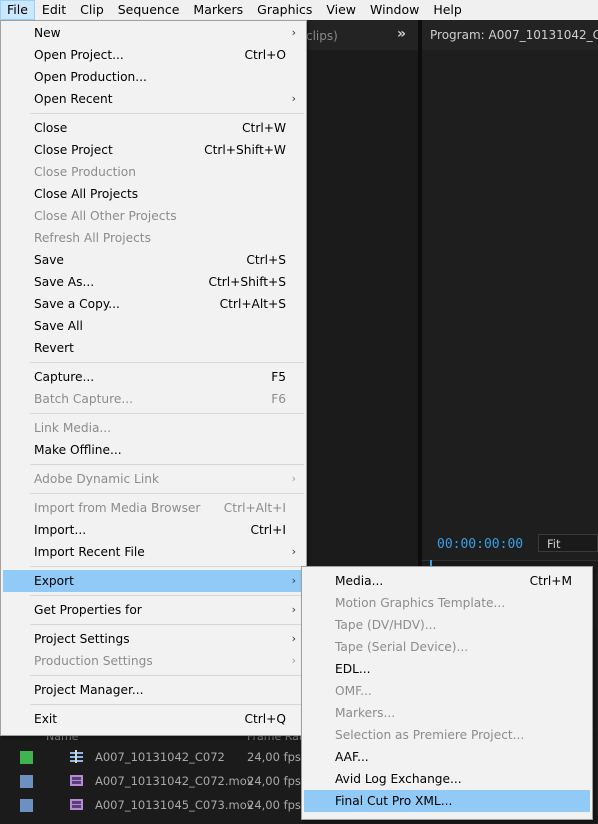  Describe the element at coordinates (174, 805) in the screenshot. I see `clip-name: A007_10131045_C073.mov` at that location.